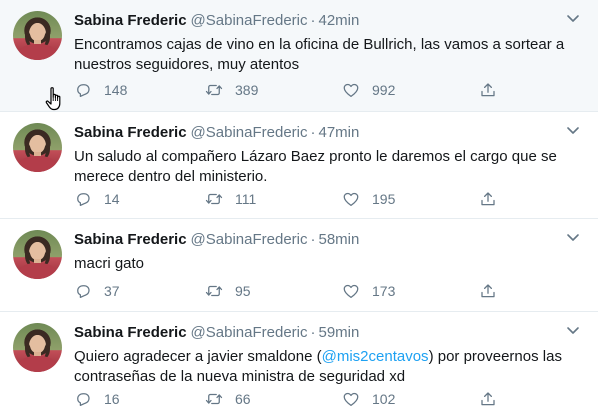  What do you see at coordinates (246, 199) in the screenshot?
I see `retweet-count: 111` at bounding box center [246, 199].